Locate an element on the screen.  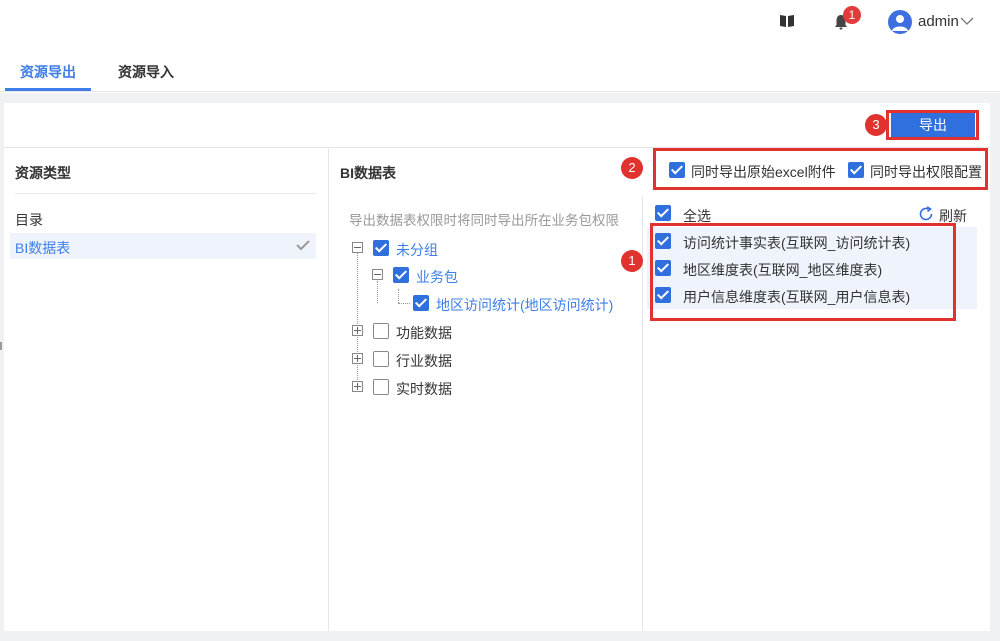
export-button: 导出 is located at coordinates (933, 125).